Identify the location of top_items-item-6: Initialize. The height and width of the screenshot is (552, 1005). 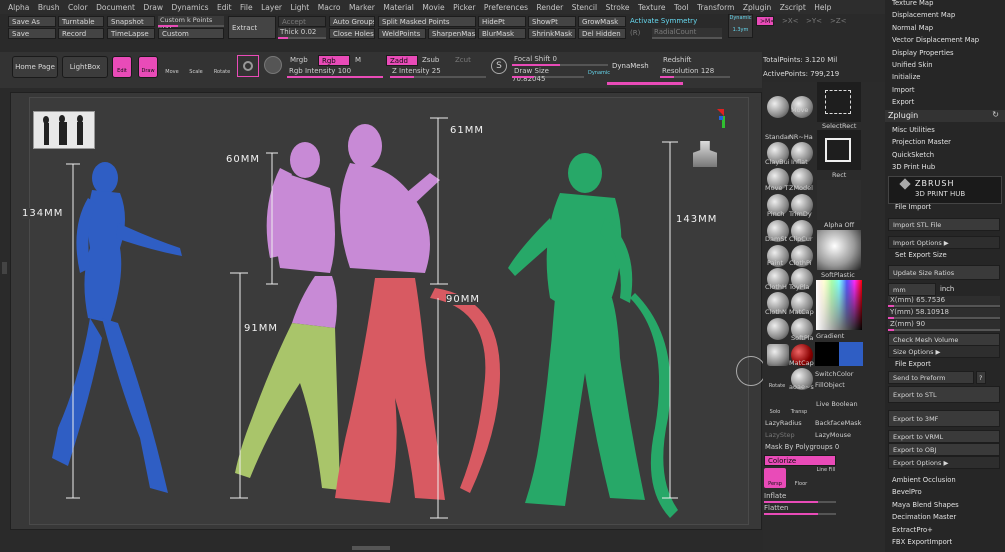
(906, 77).